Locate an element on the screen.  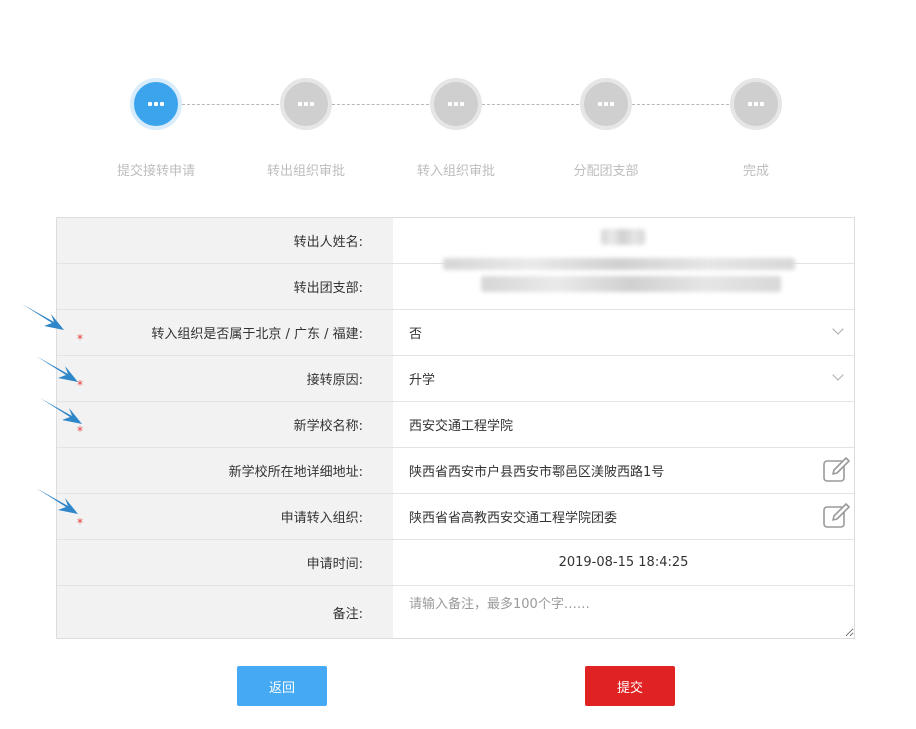
row-reason: * 接转原因: 升学 is located at coordinates (455, 379).